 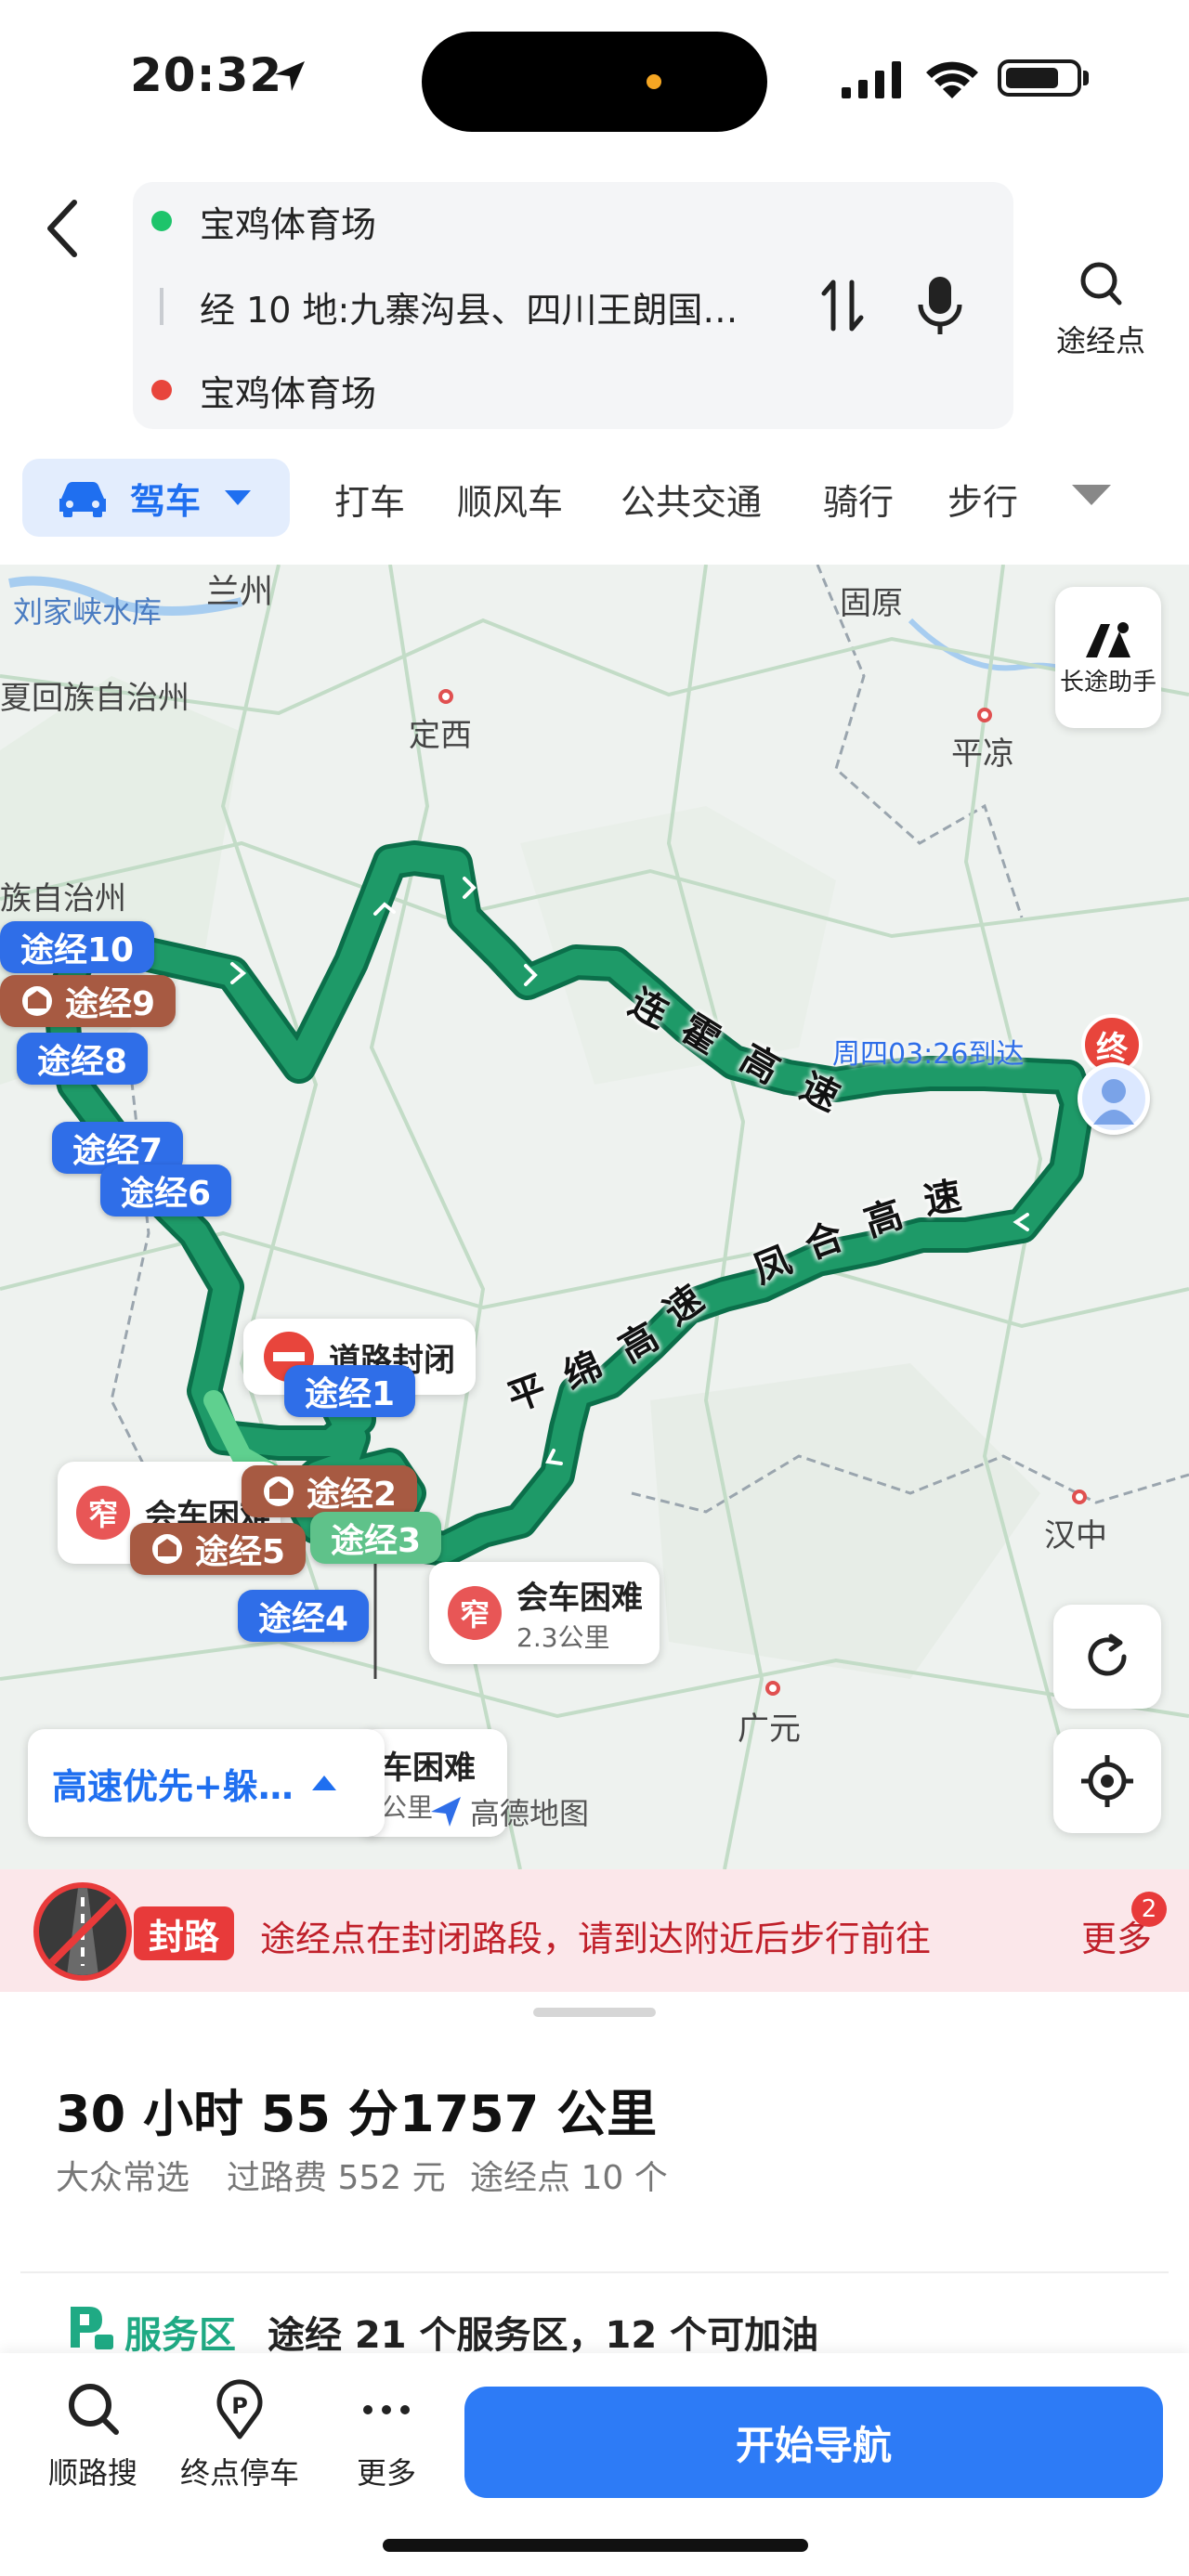 What do you see at coordinates (1108, 639) in the screenshot?
I see `long-trip-icon` at bounding box center [1108, 639].